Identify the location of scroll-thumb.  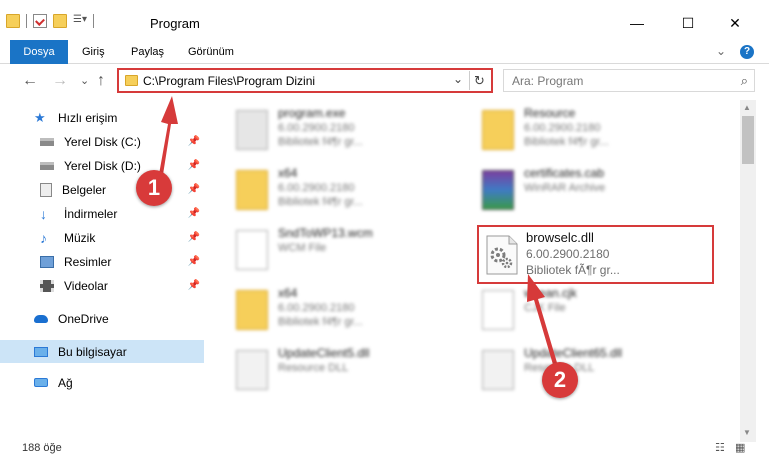
(748, 140).